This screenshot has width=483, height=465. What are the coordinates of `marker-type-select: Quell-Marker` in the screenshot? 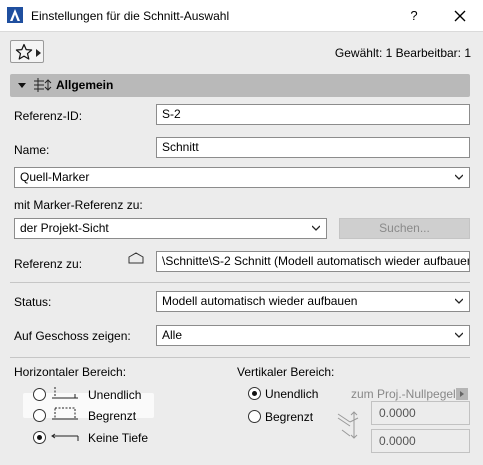 It's located at (242, 177).